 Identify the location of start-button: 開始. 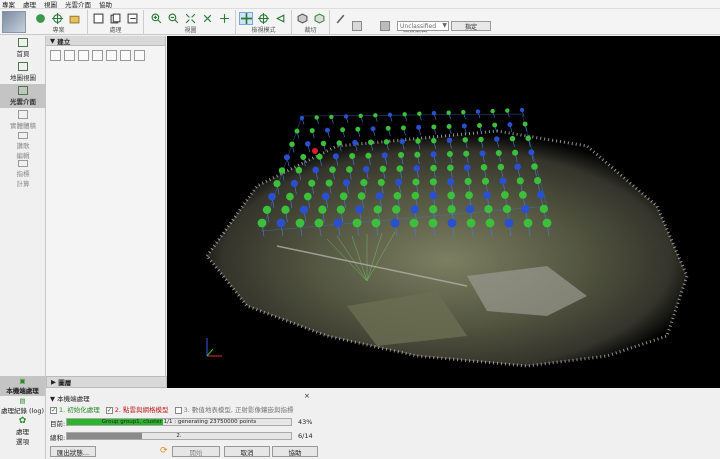
(196, 451).